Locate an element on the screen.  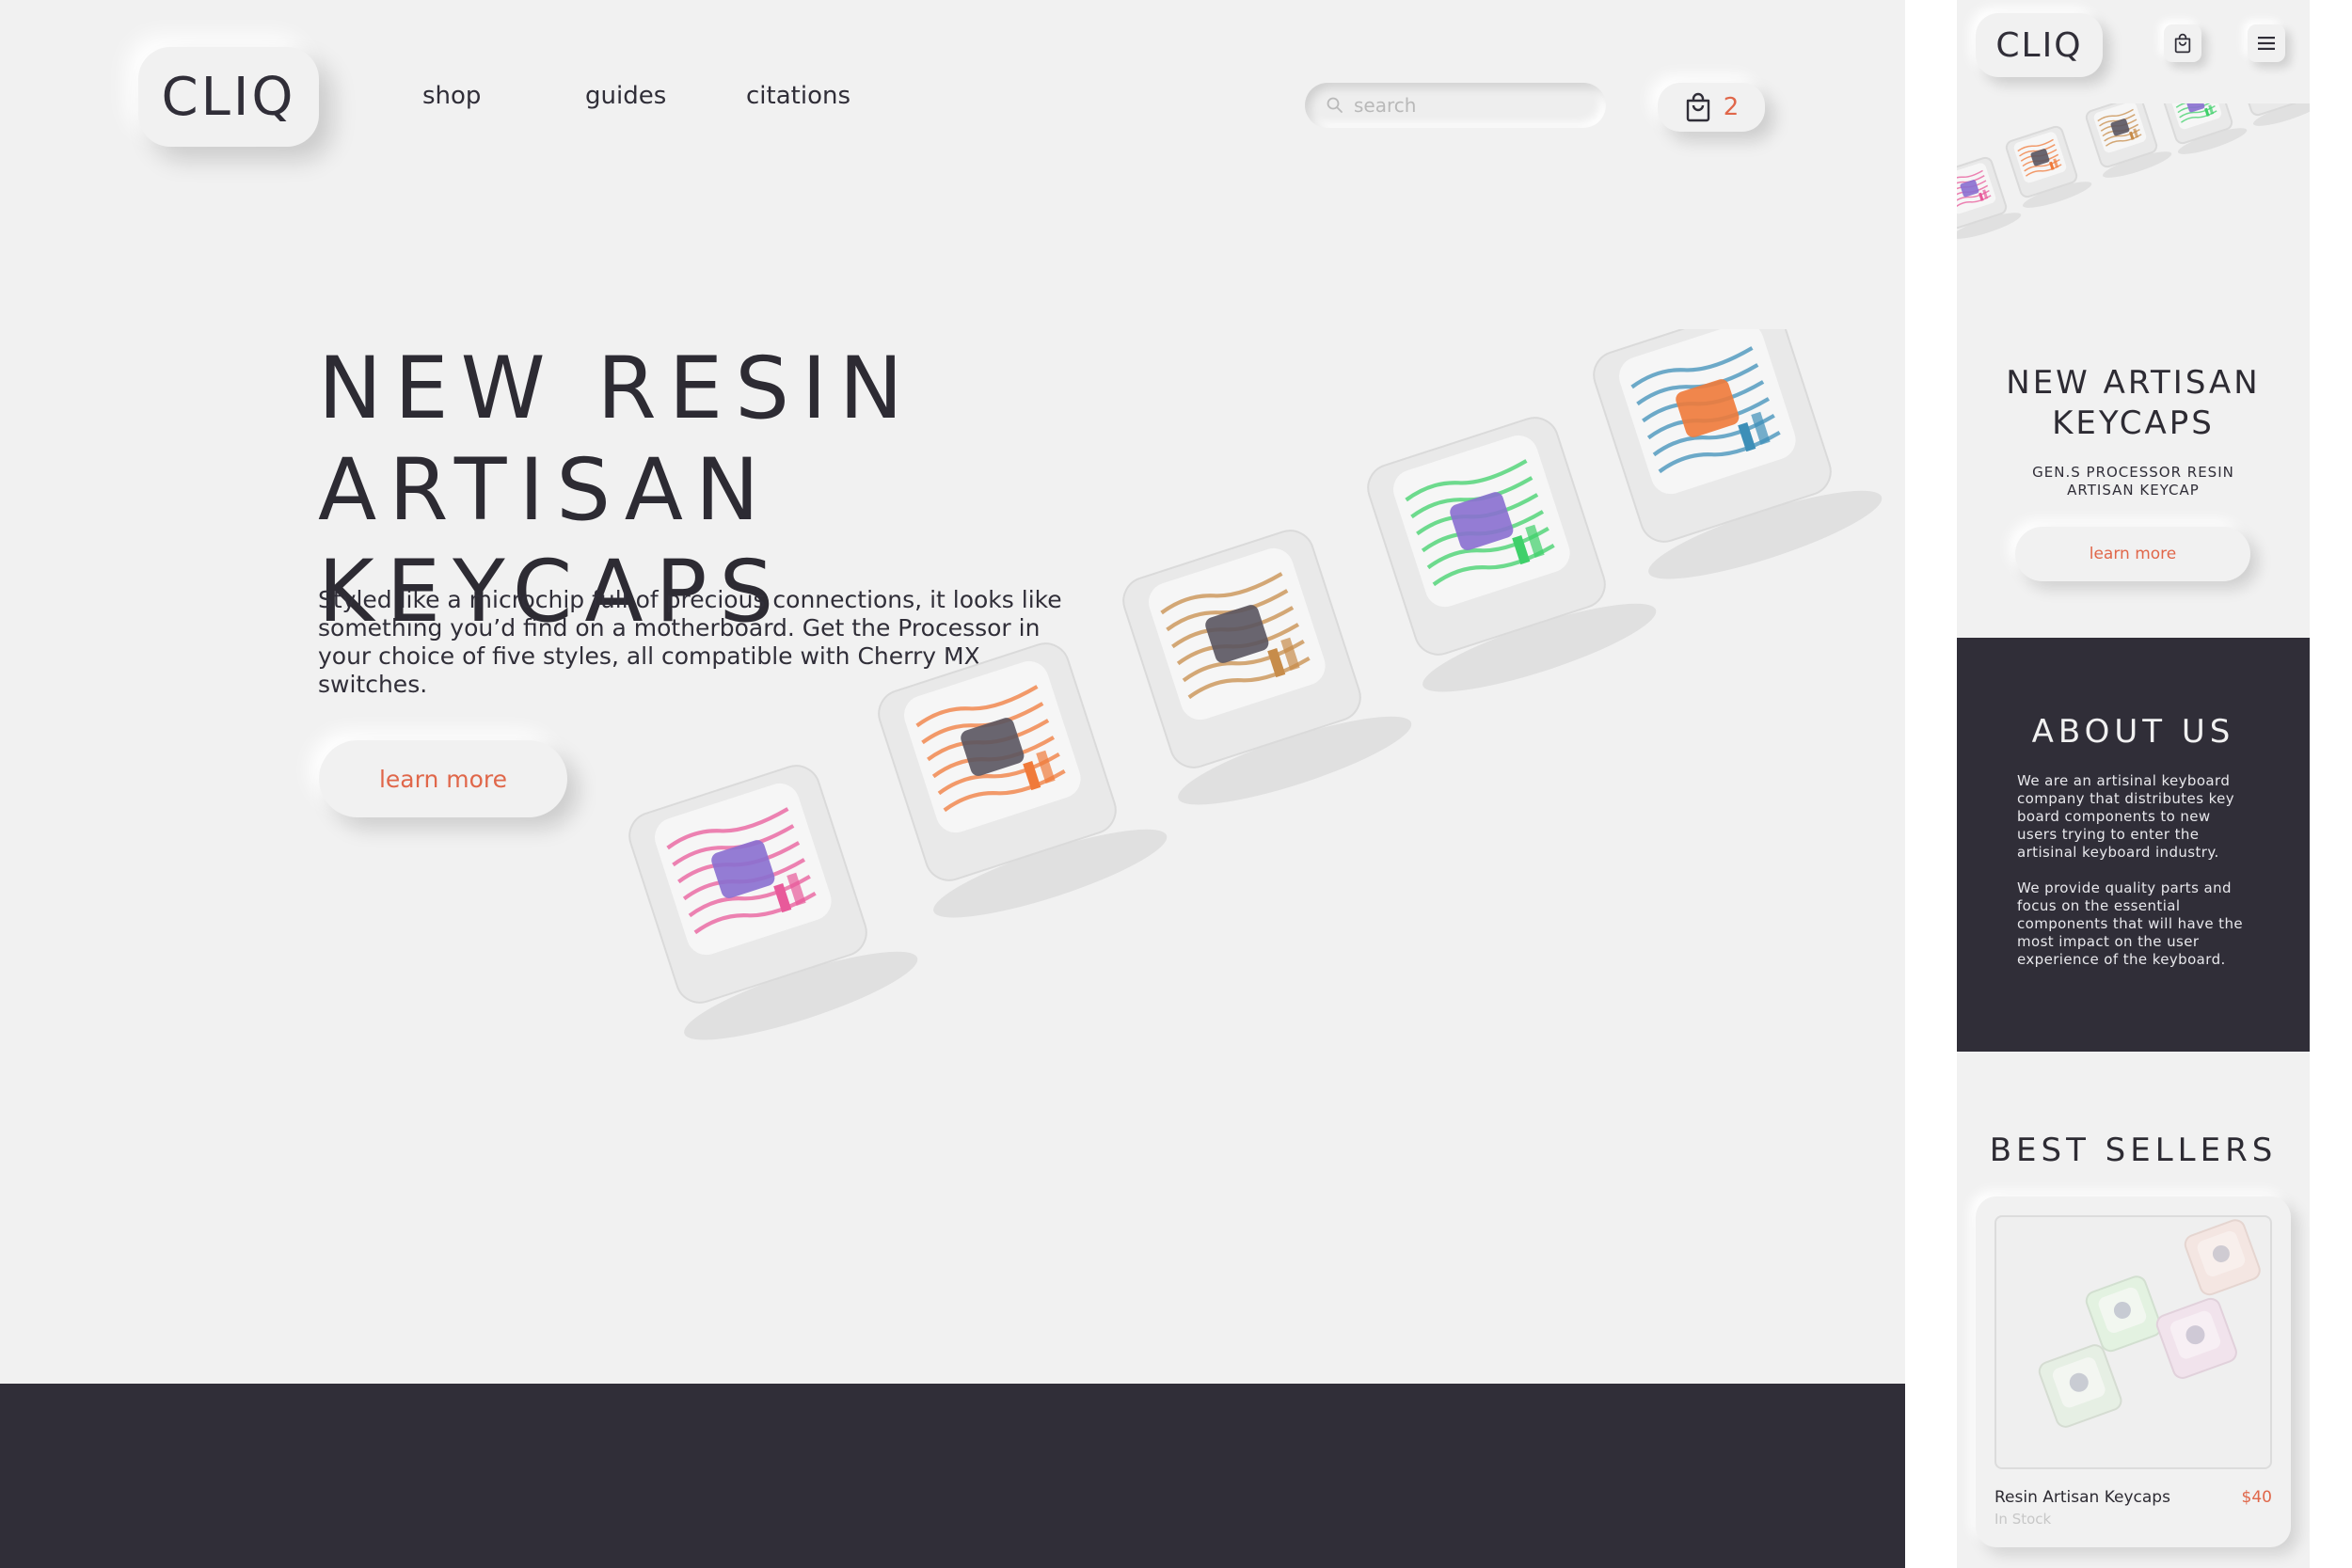
keycap-clear-green is located at coordinates (2080, 1386).